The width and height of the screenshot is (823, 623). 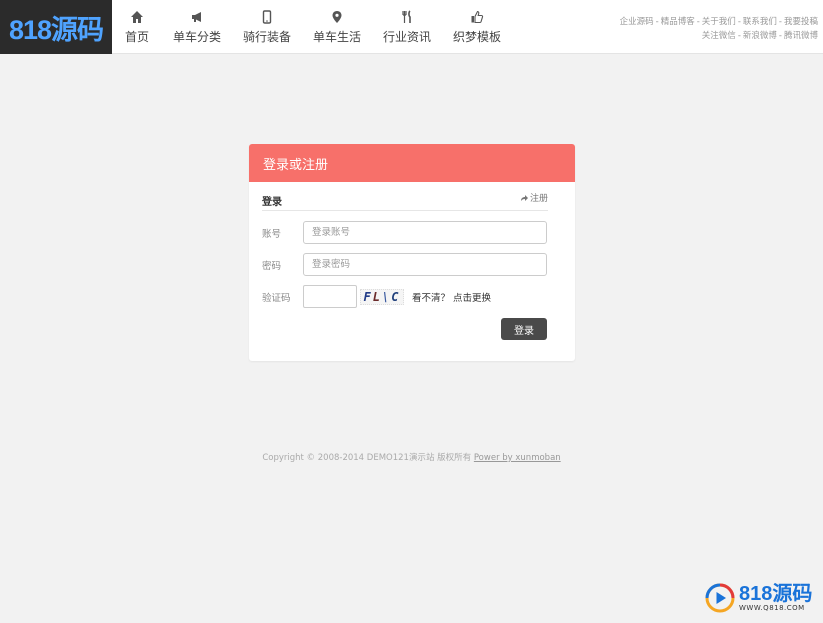 What do you see at coordinates (425, 232) in the screenshot?
I see `account-input` at bounding box center [425, 232].